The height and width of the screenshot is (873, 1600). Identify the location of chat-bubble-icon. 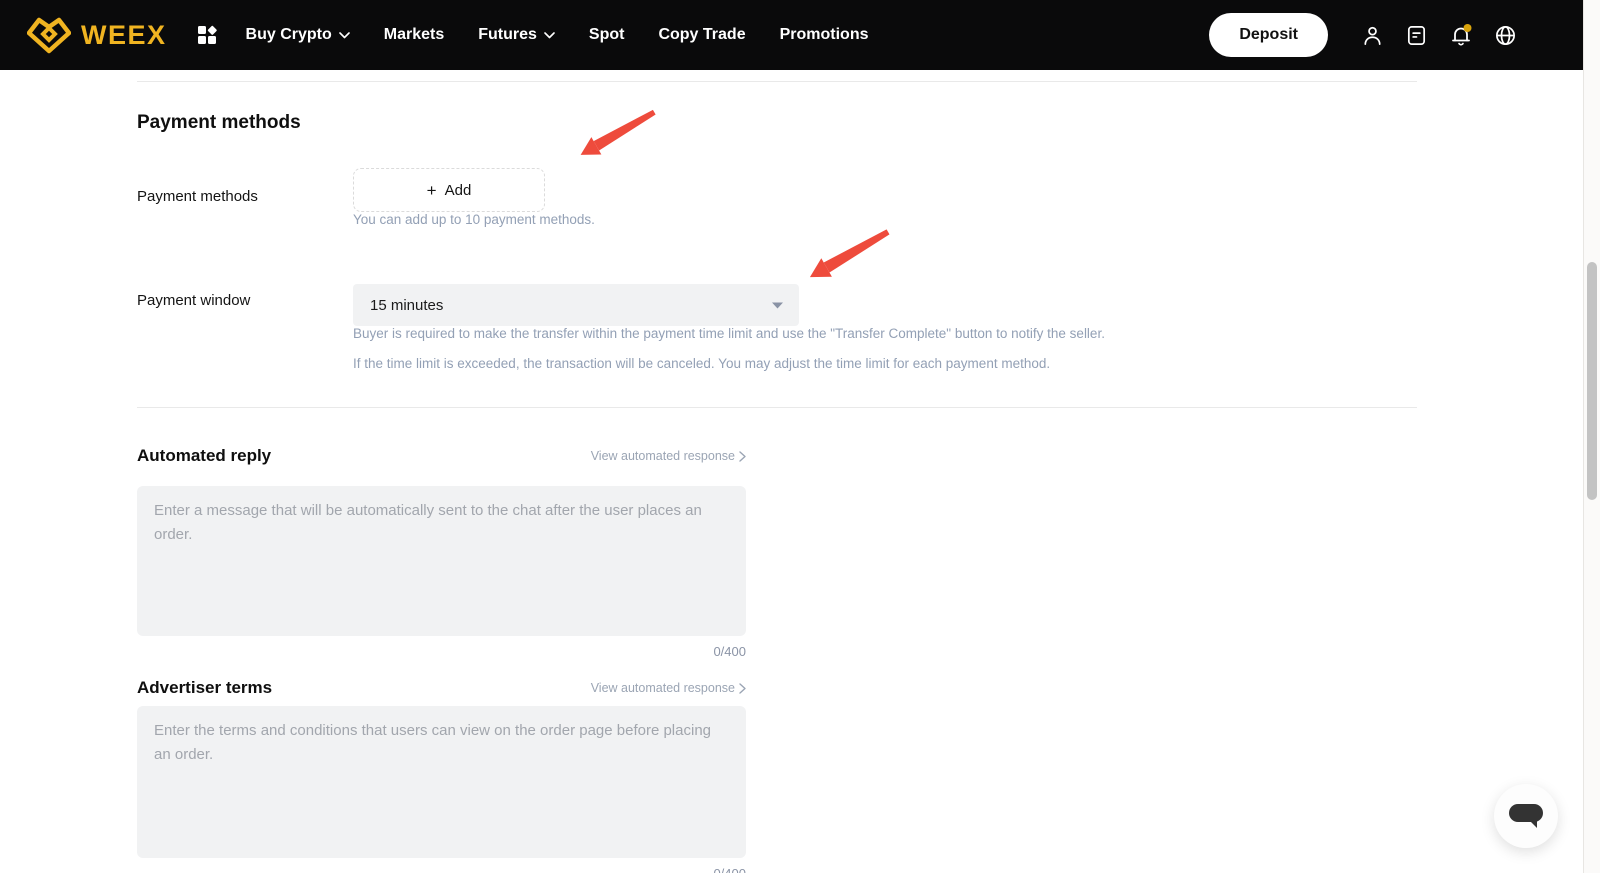
(1526, 816).